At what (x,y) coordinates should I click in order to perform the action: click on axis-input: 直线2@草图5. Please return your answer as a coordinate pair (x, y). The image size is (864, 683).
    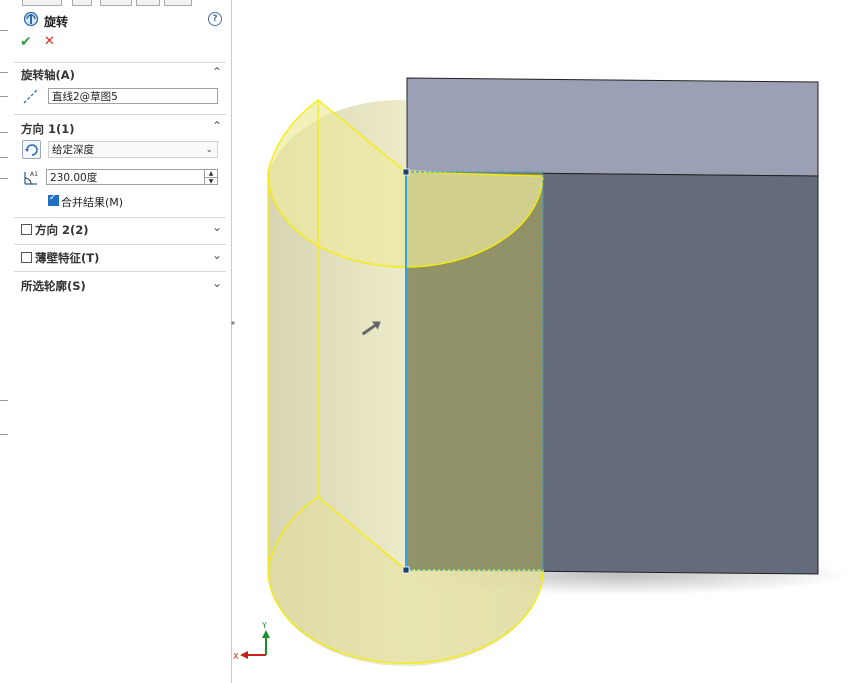
    Looking at the image, I should click on (133, 96).